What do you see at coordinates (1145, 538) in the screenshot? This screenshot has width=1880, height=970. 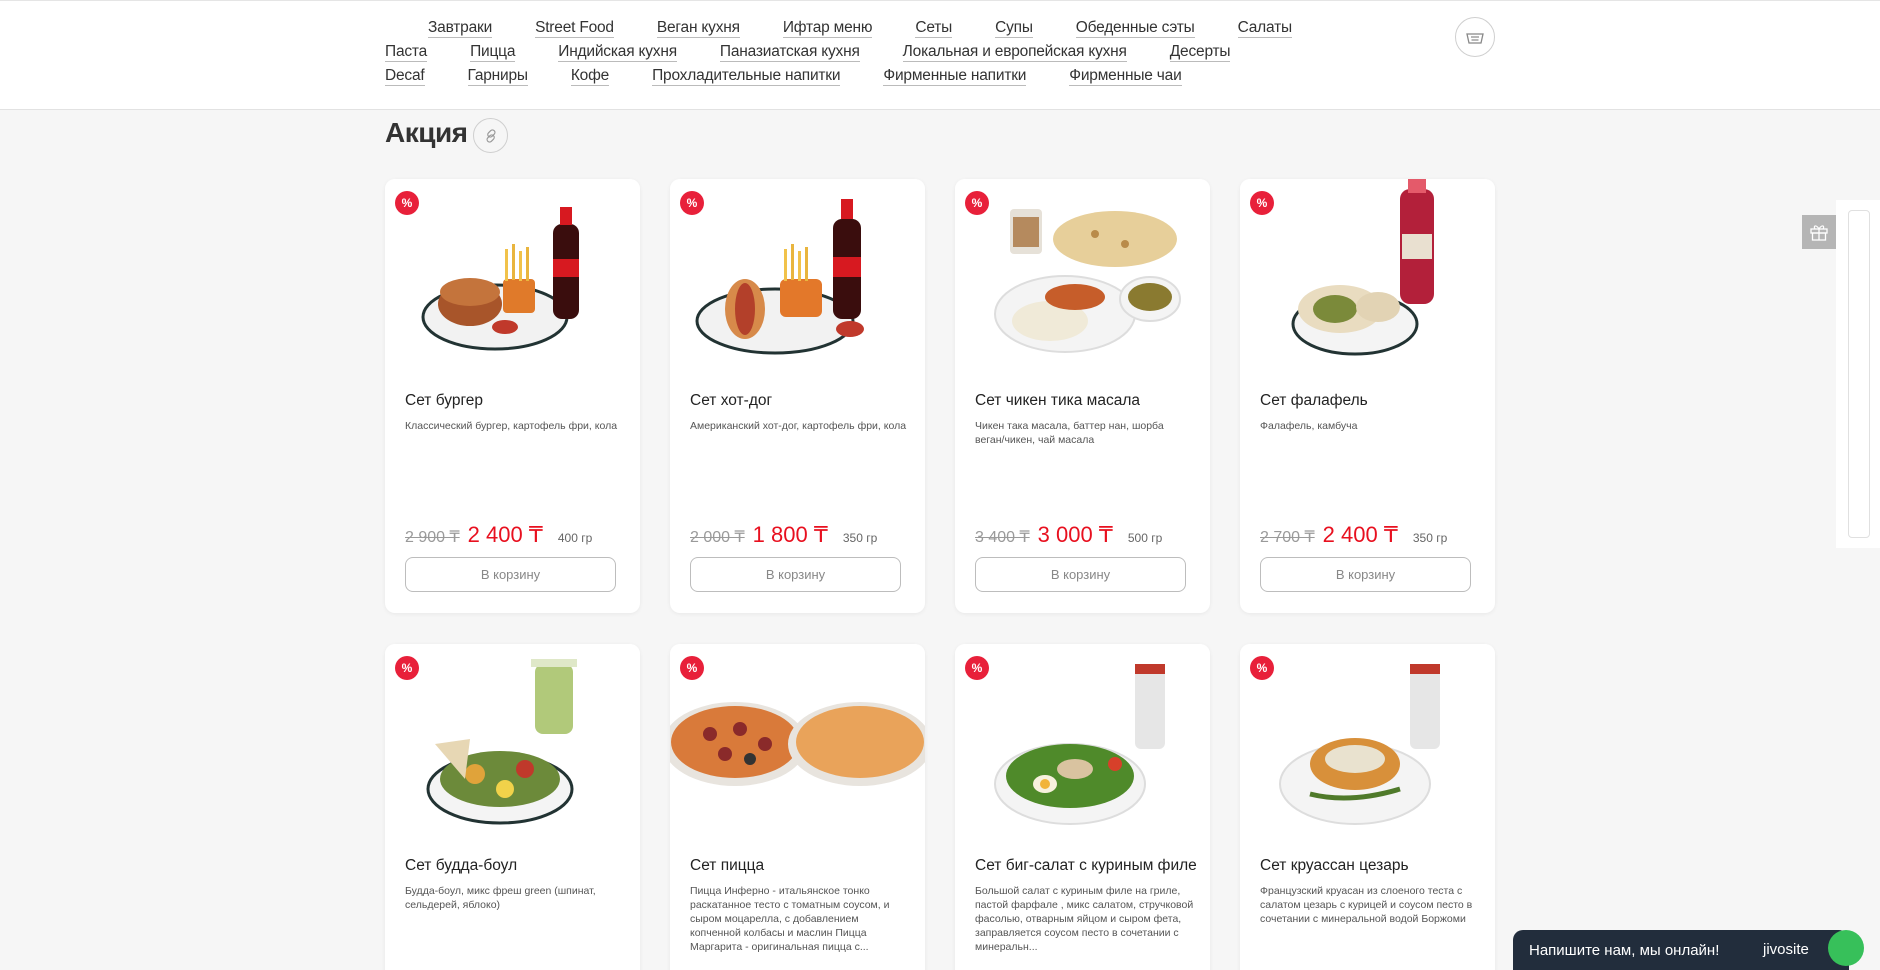 I see `weight: 500 гр` at bounding box center [1145, 538].